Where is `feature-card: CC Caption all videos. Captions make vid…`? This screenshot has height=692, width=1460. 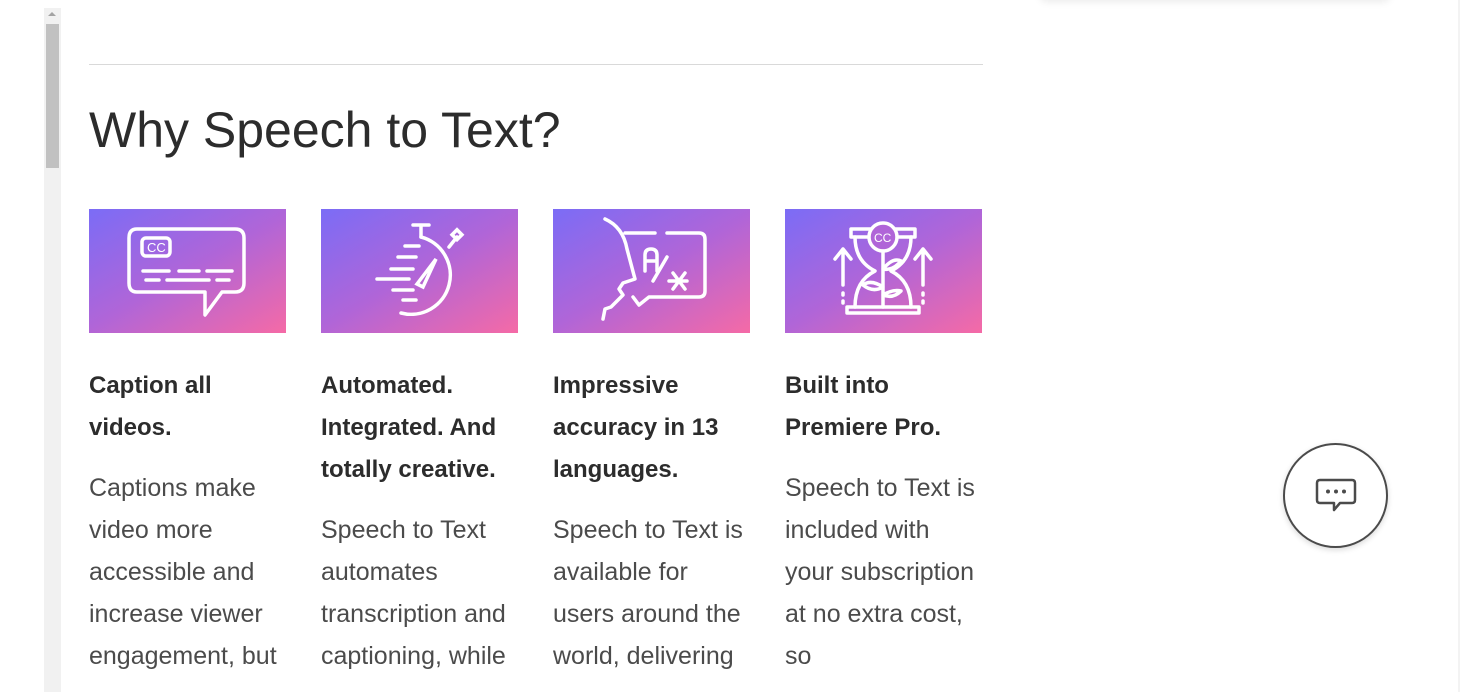 feature-card: CC Caption all videos. Captions make vid… is located at coordinates (187, 443).